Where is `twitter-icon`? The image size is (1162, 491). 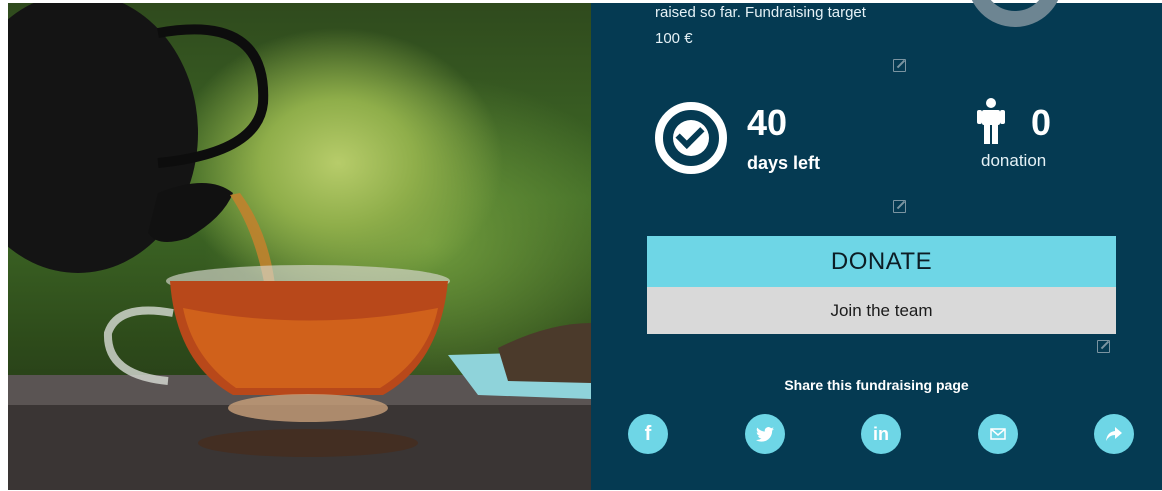 twitter-icon is located at coordinates (765, 434).